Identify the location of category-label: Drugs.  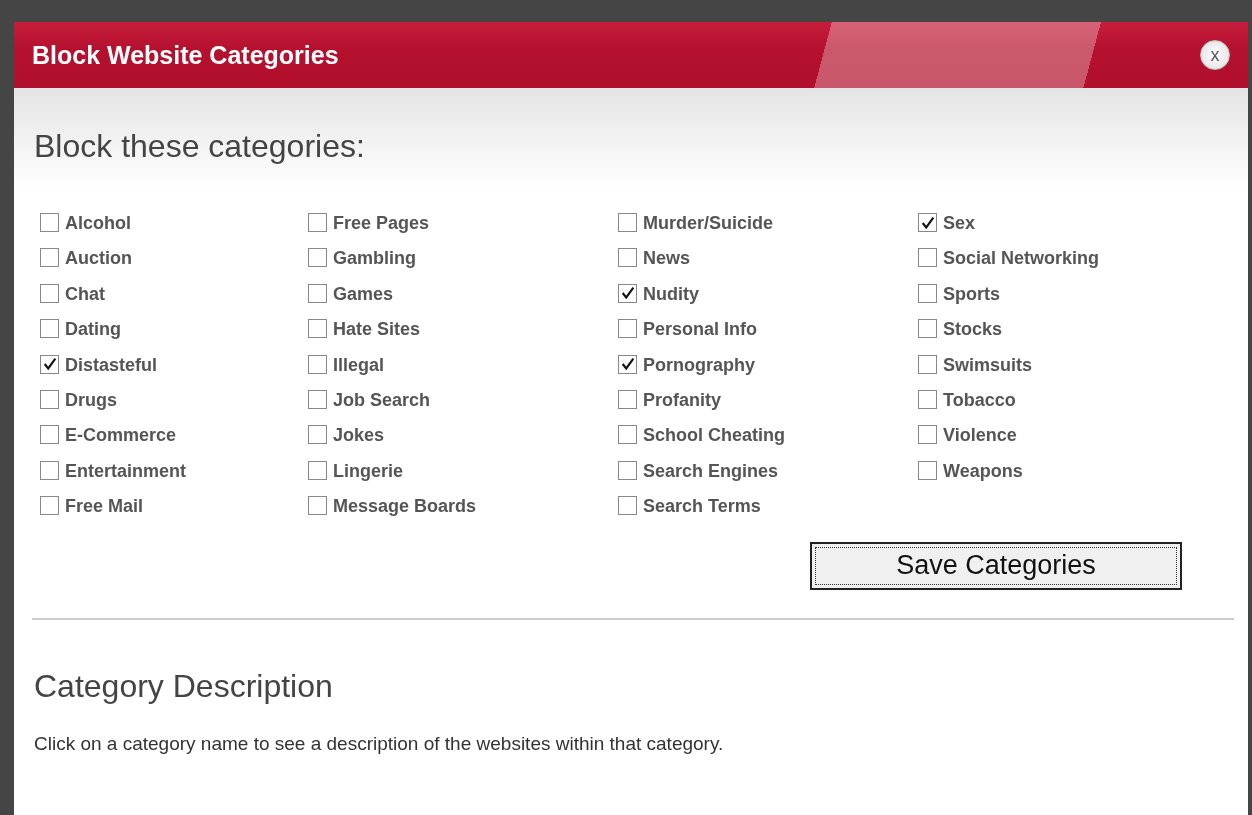
(91, 399).